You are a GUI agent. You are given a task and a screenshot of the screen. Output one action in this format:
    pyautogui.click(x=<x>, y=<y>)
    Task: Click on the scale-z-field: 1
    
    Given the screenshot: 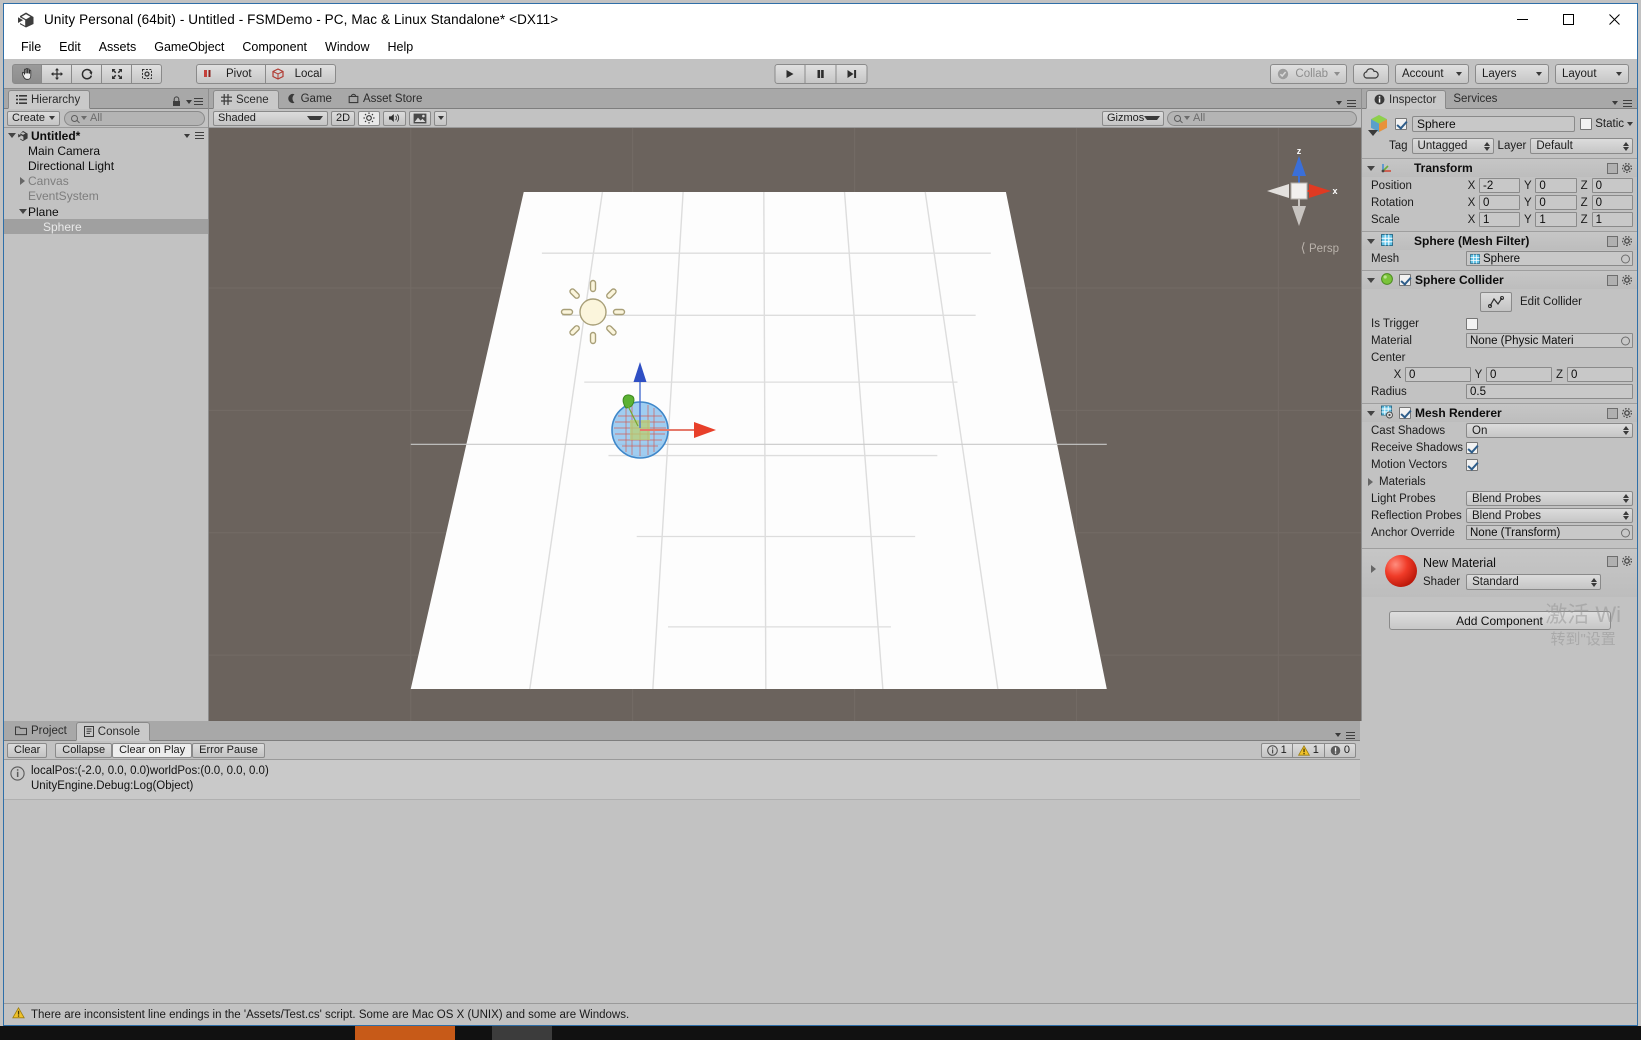 What is the action you would take?
    pyautogui.click(x=1612, y=219)
    